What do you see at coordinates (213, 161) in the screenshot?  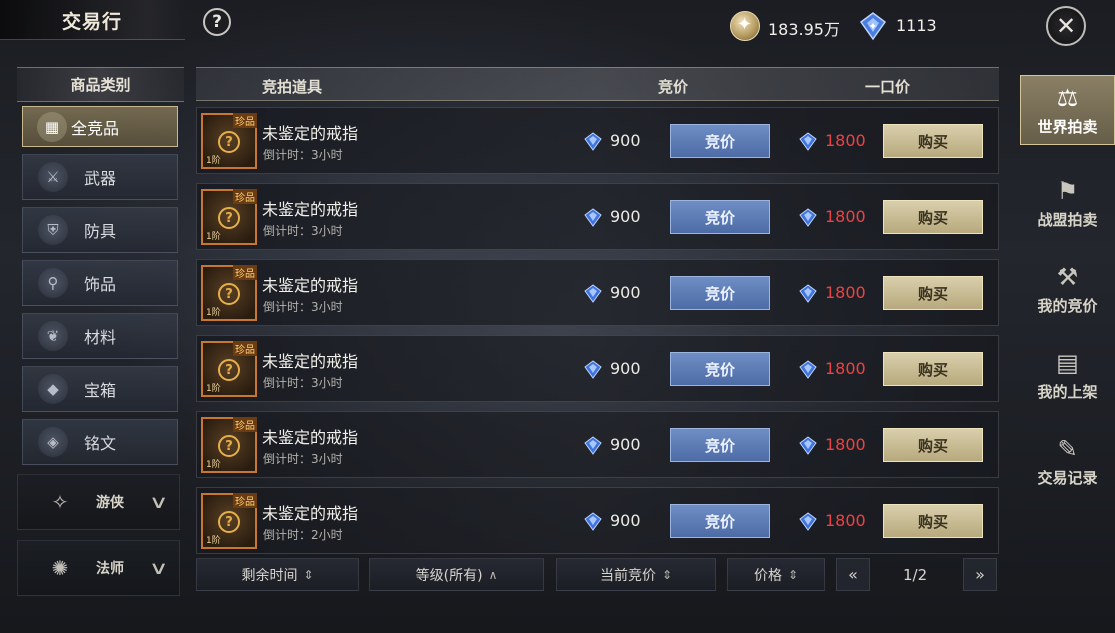 I see `tier-label: 1阶` at bounding box center [213, 161].